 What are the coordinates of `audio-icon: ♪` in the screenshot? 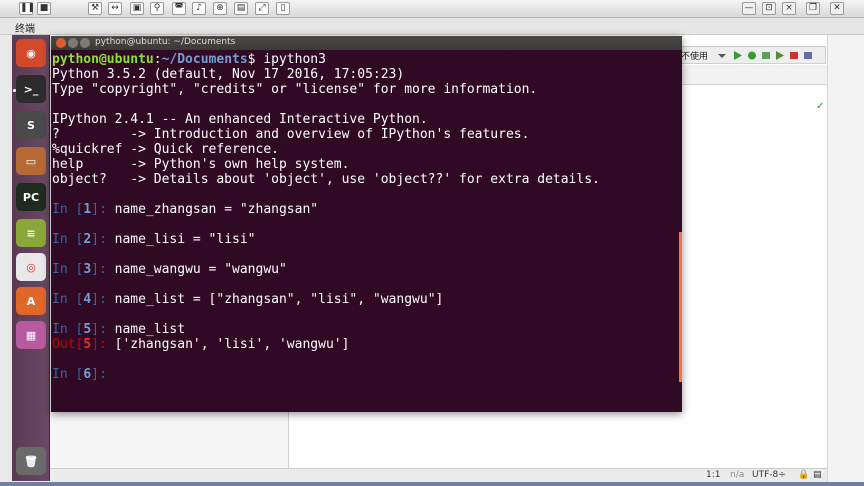 It's located at (199, 8).